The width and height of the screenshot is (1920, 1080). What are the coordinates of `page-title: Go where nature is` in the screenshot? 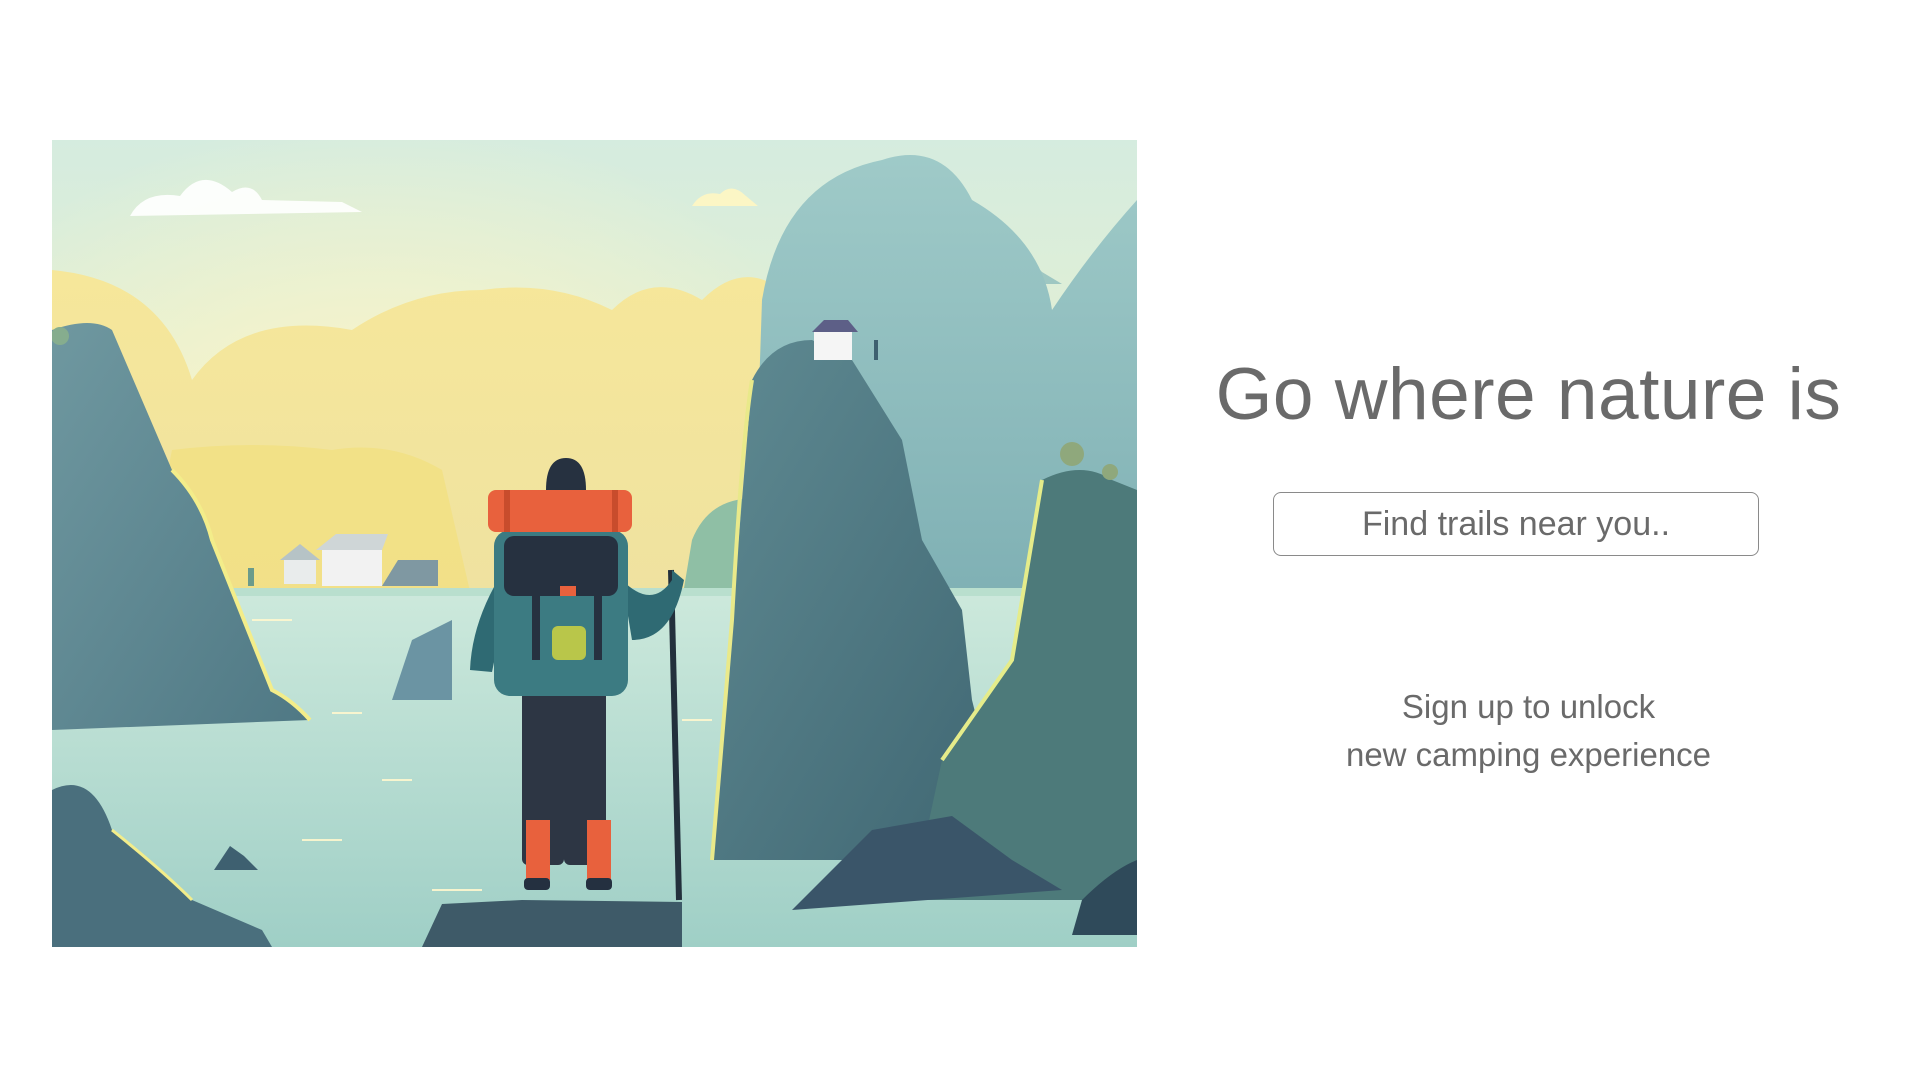 It's located at (1528, 394).